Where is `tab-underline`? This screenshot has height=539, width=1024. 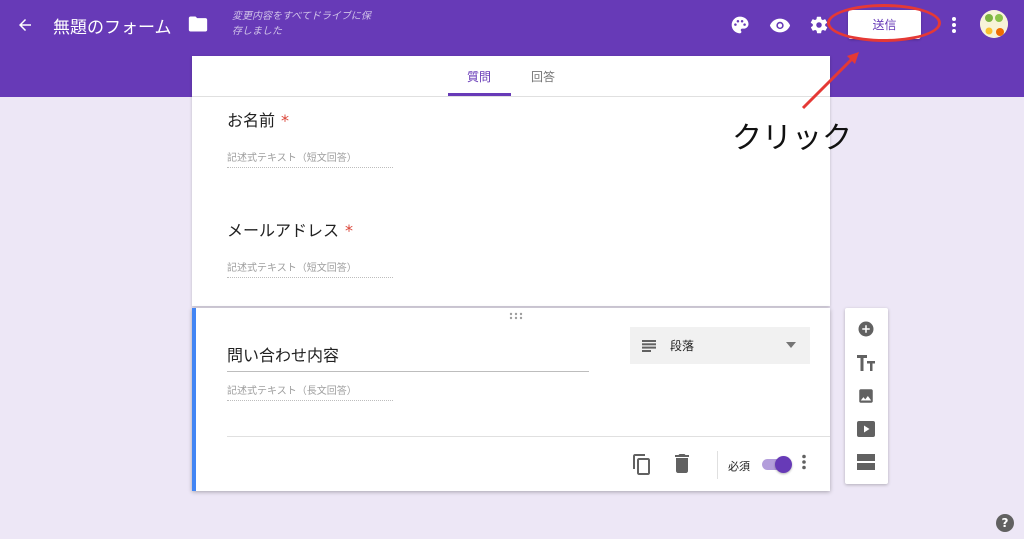
tab-underline is located at coordinates (479, 94).